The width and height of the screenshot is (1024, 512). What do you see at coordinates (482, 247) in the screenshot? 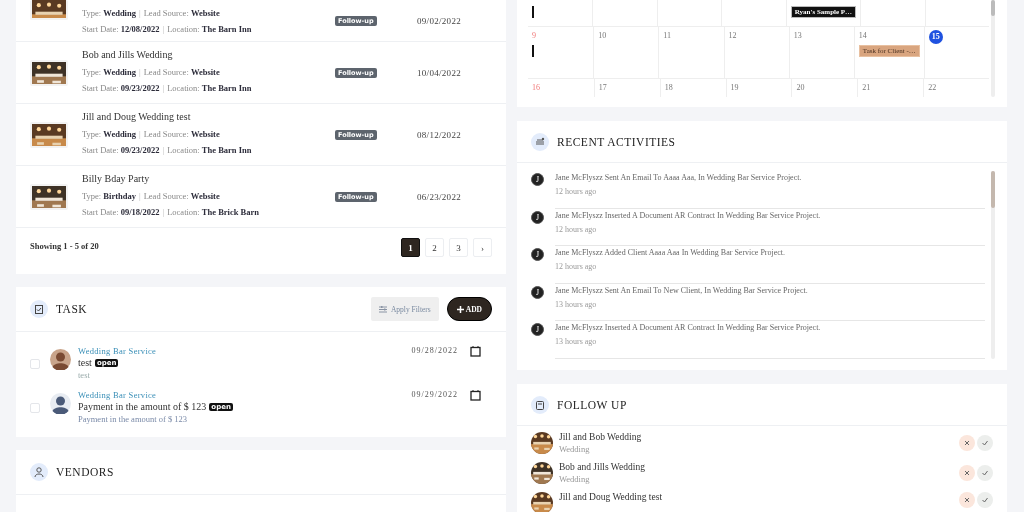
I see `page-button: ›` at bounding box center [482, 247].